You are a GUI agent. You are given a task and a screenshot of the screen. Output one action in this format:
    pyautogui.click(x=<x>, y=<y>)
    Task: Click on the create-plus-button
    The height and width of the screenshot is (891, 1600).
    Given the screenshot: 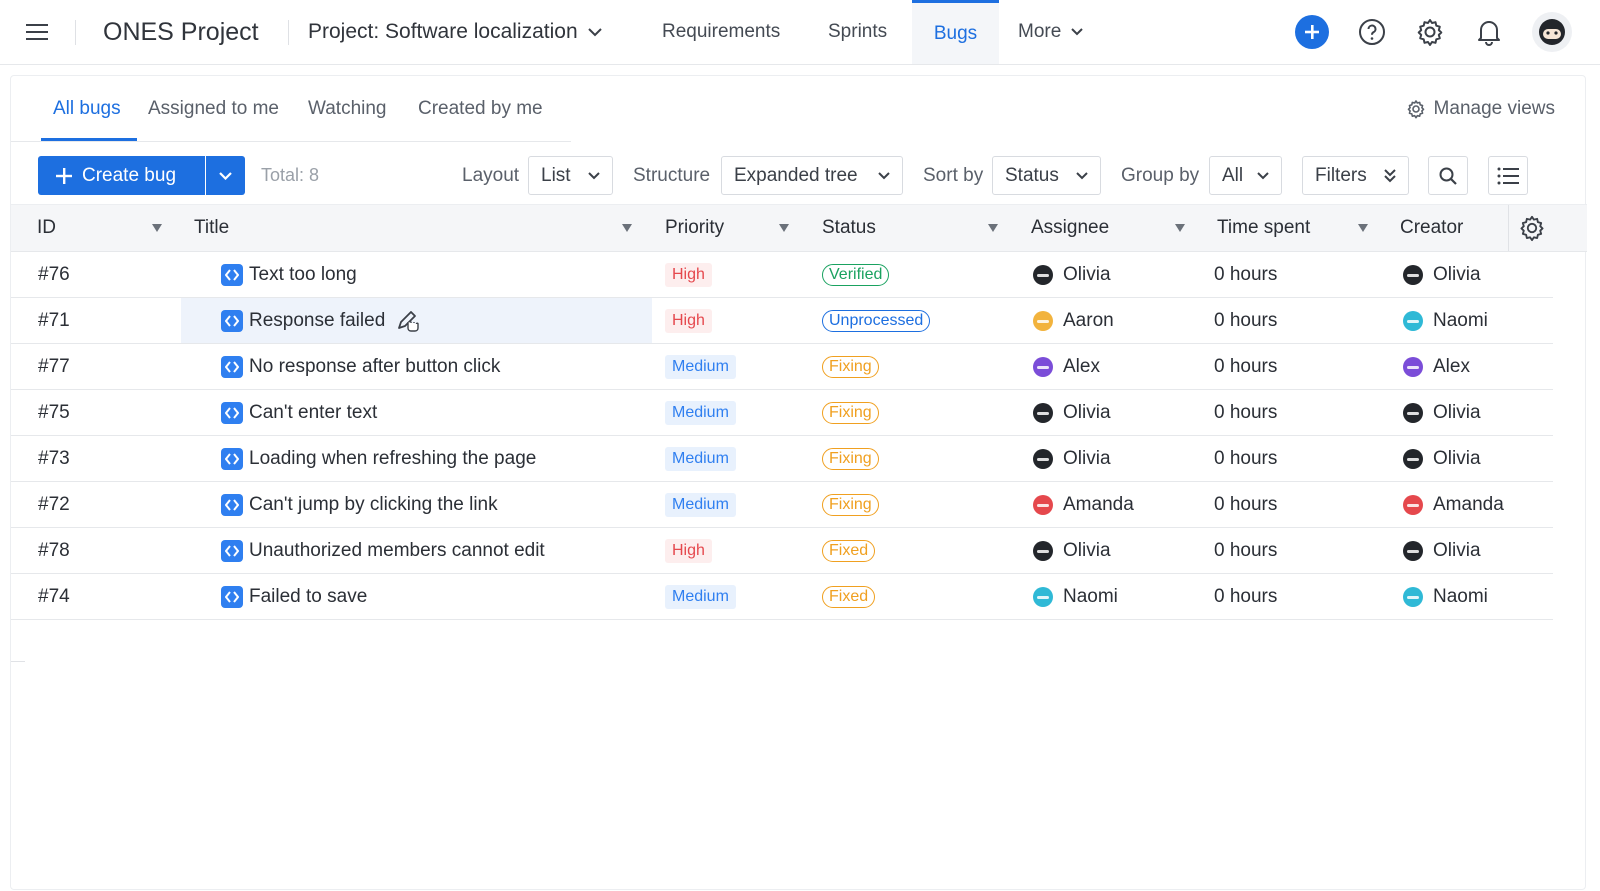 What is the action you would take?
    pyautogui.click(x=1312, y=32)
    